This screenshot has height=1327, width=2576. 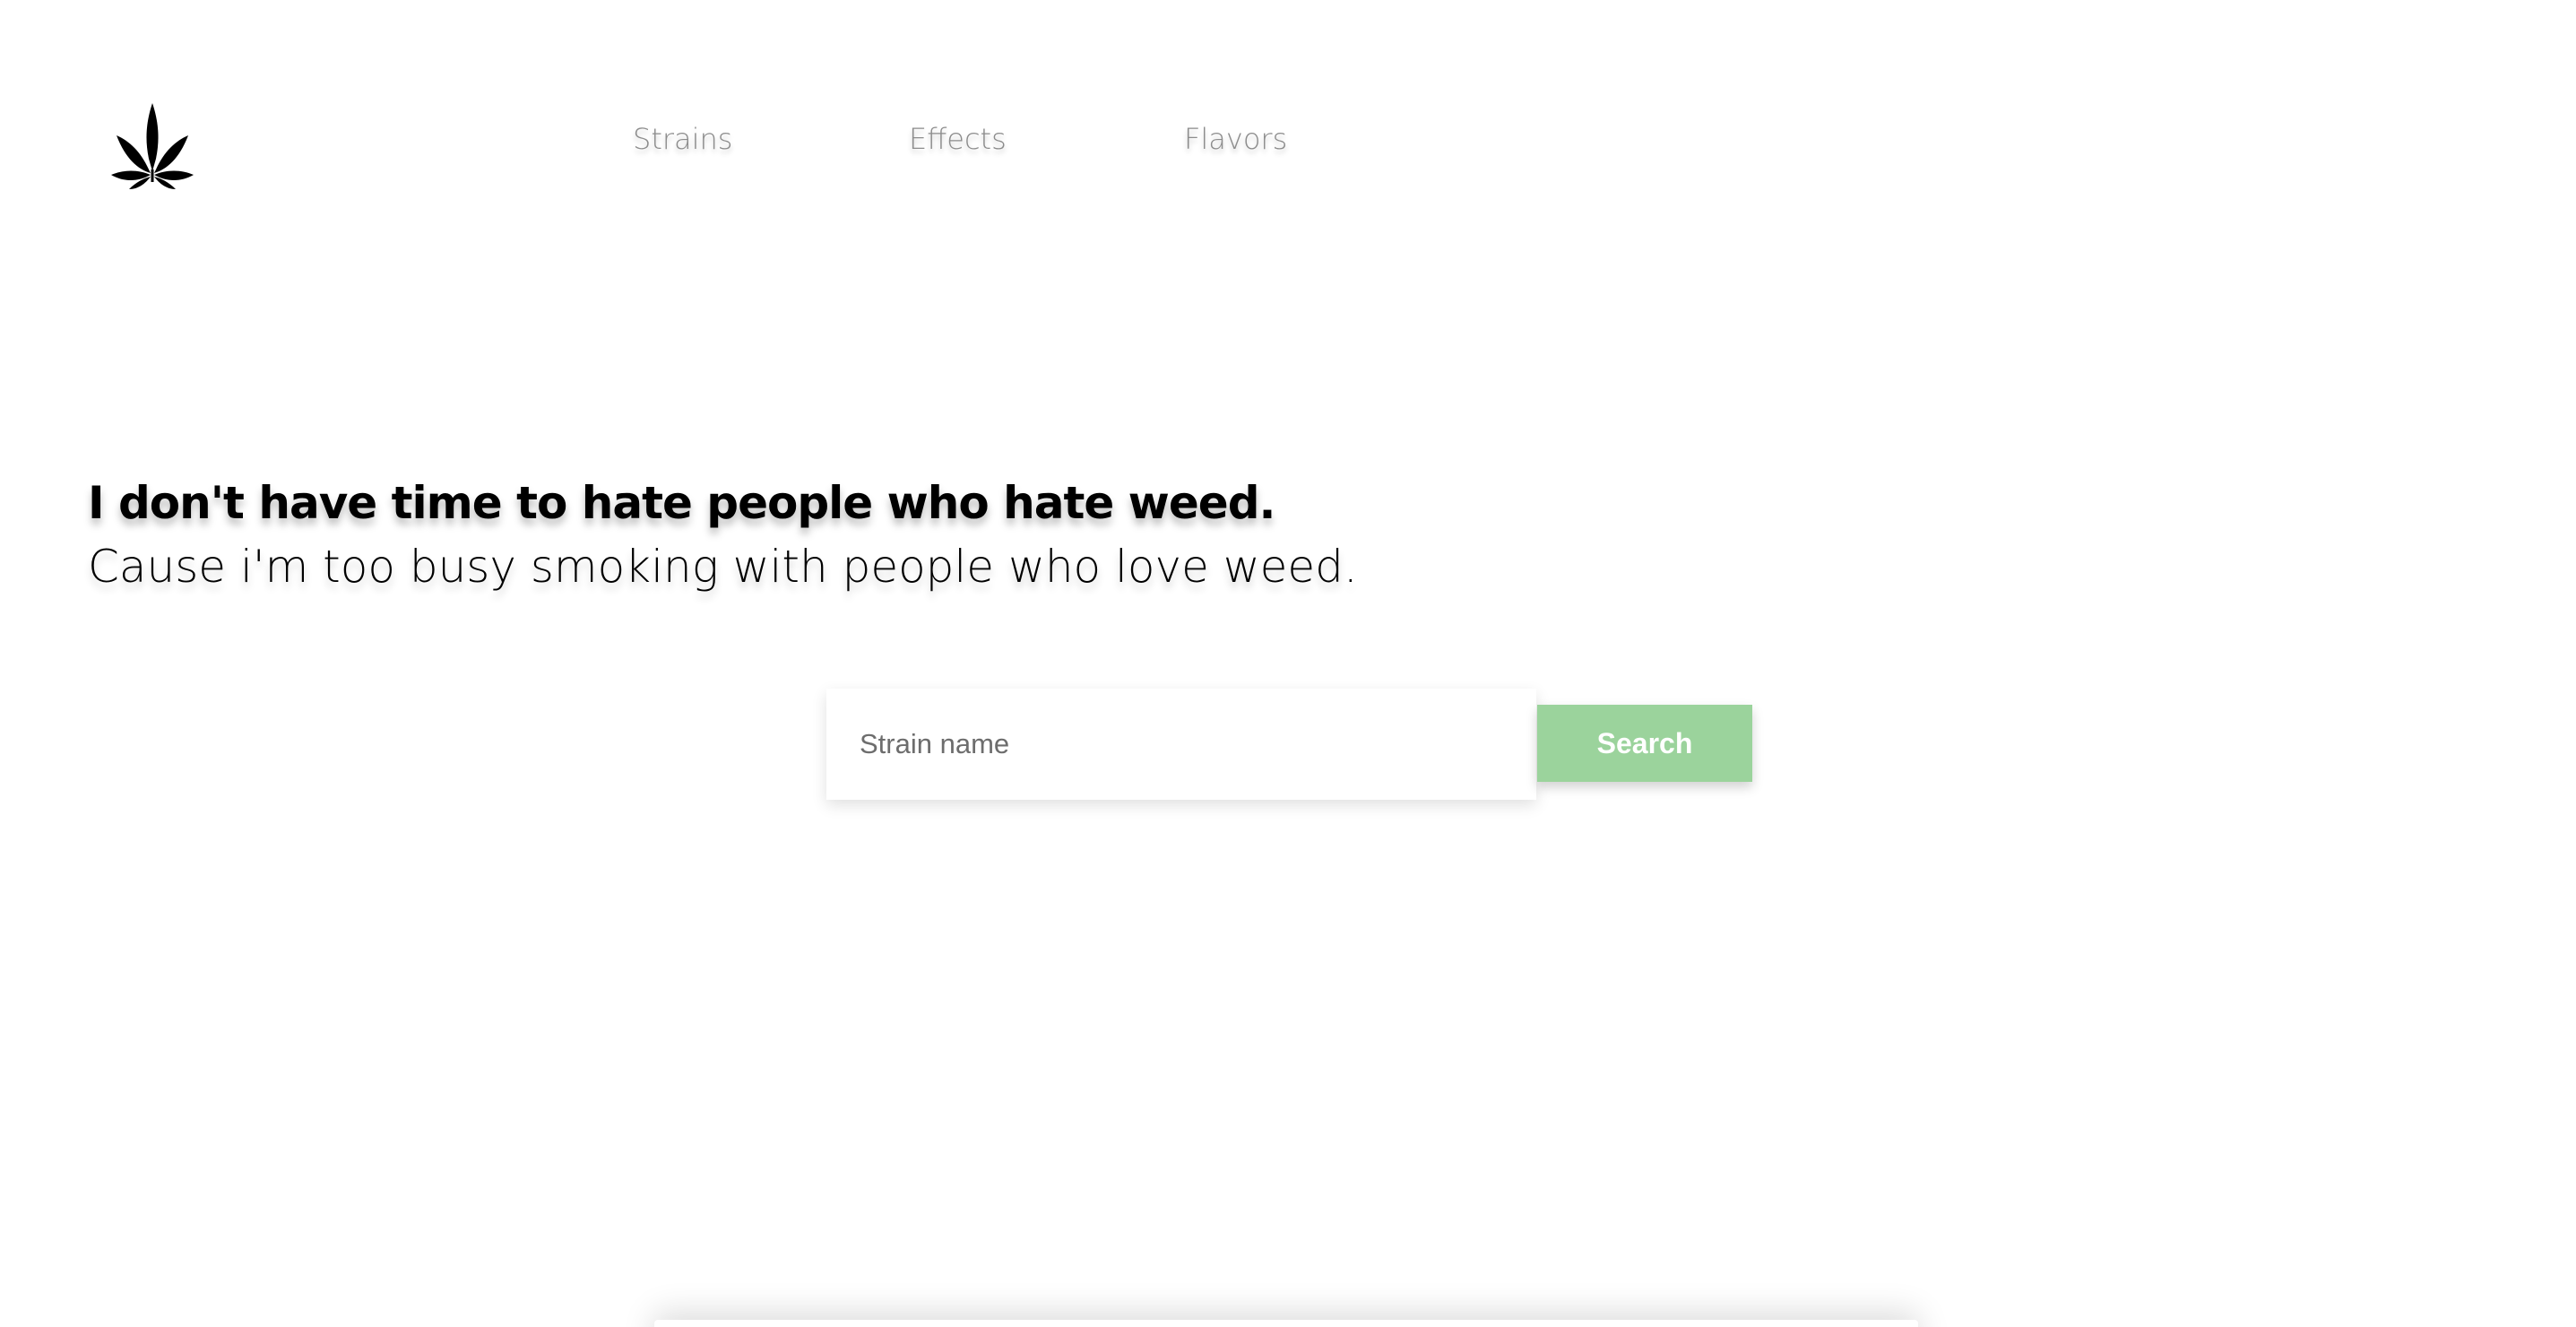 I want to click on nav-flavors: Flavors, so click(x=1235, y=139).